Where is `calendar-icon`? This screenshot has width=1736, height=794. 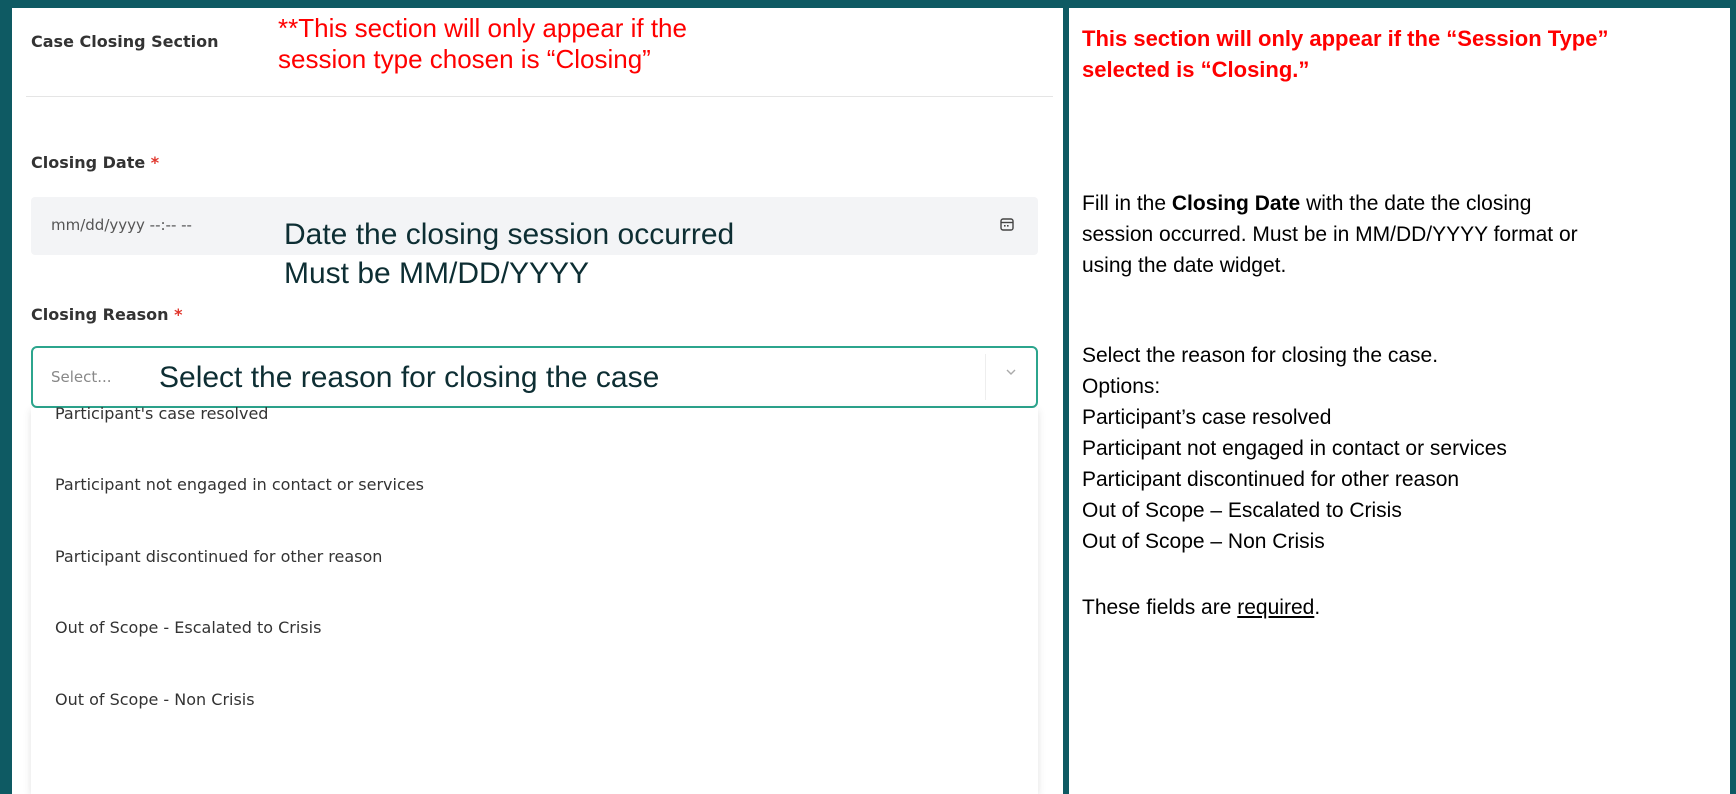
calendar-icon is located at coordinates (1007, 224).